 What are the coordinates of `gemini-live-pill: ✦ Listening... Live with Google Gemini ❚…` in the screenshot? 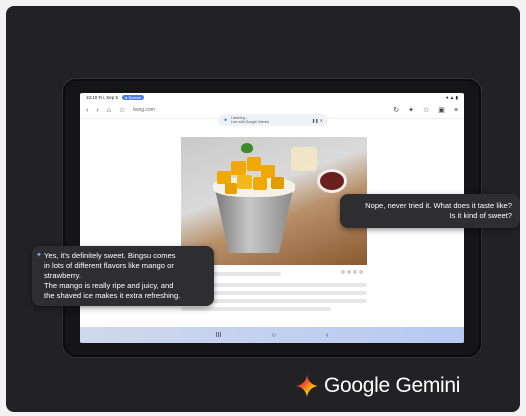 It's located at (273, 120).